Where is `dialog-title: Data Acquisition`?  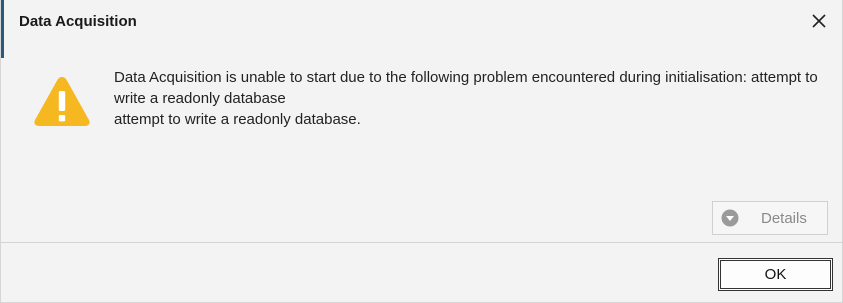 dialog-title: Data Acquisition is located at coordinates (78, 21).